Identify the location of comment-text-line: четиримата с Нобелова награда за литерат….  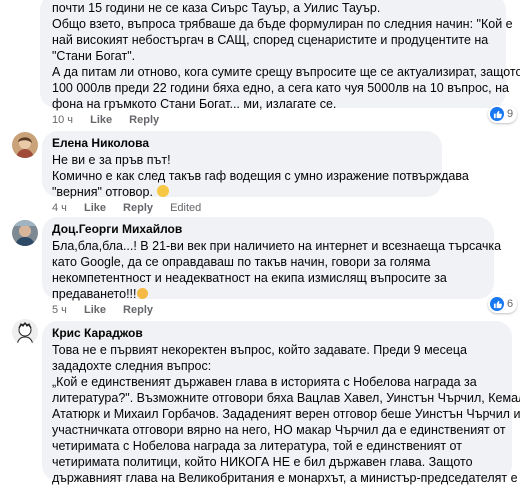
(257, 446).